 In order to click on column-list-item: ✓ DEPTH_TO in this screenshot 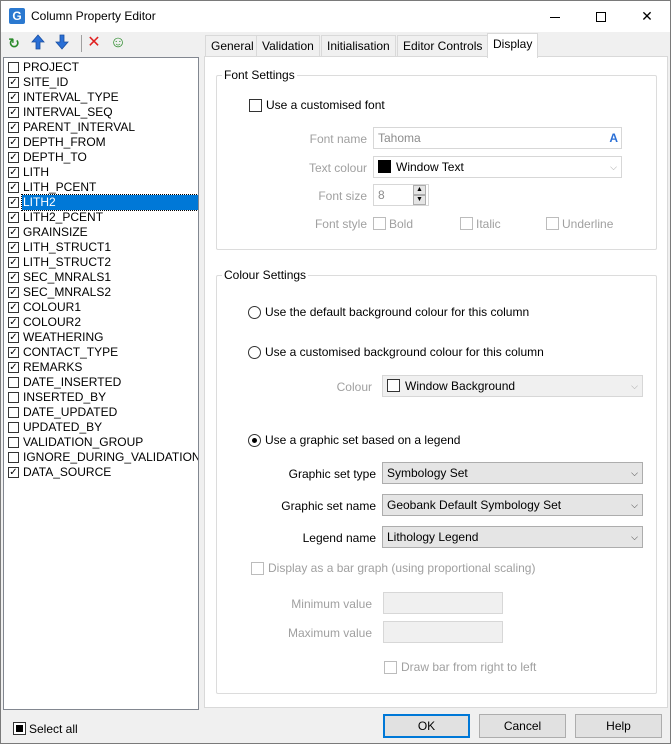, I will do `click(101, 157)`.